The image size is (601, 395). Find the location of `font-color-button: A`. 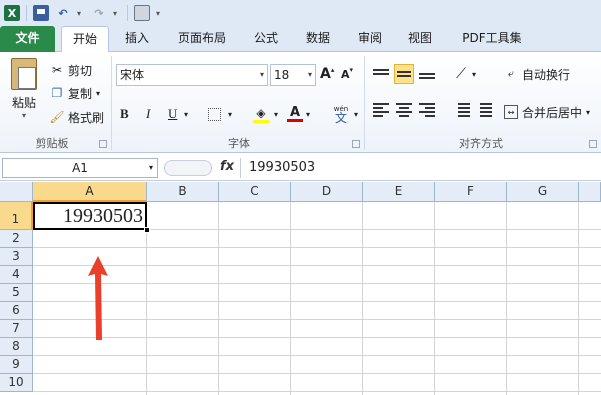

font-color-button: A is located at coordinates (295, 114).